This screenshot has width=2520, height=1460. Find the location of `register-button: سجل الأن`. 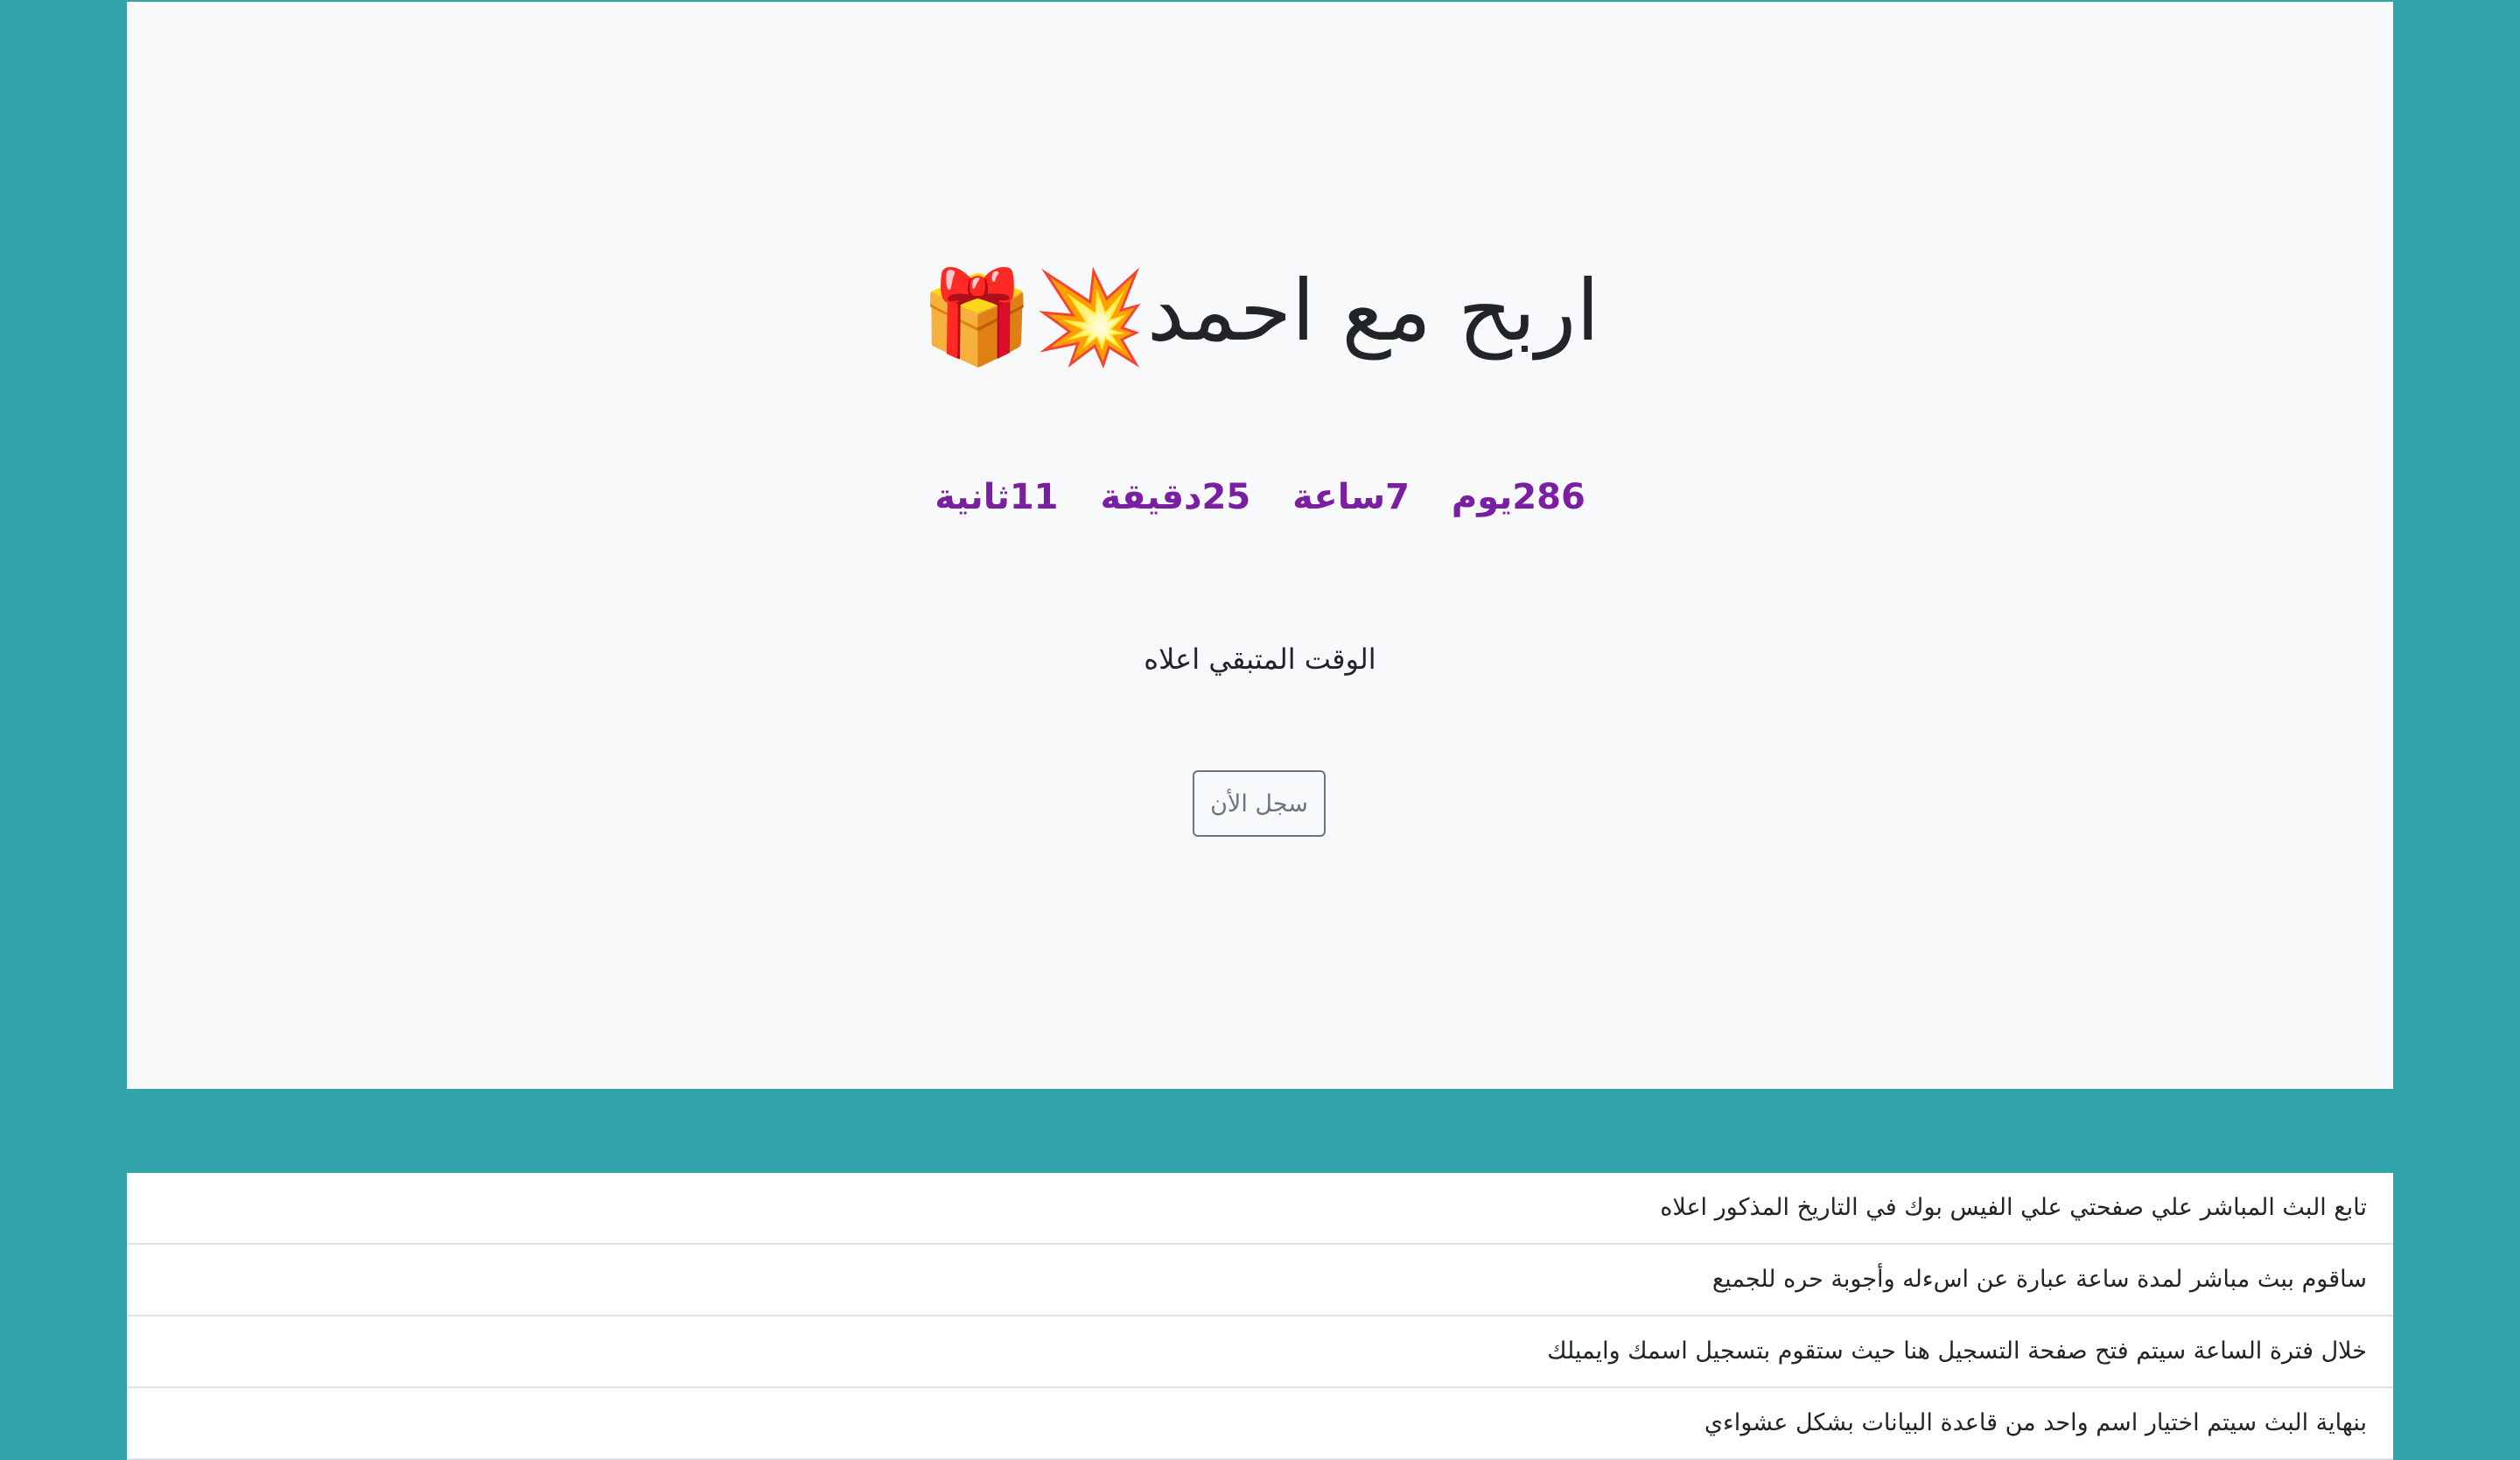

register-button: سجل الأن is located at coordinates (1259, 804).